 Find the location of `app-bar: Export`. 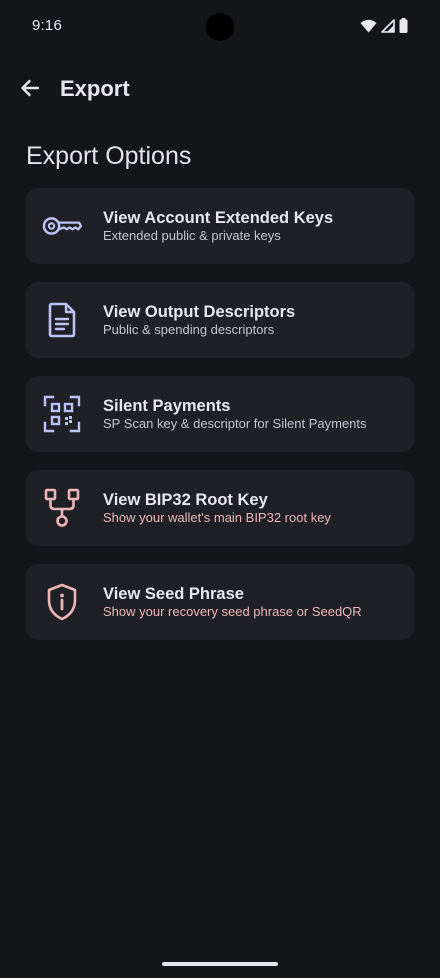

app-bar: Export is located at coordinates (220, 90).